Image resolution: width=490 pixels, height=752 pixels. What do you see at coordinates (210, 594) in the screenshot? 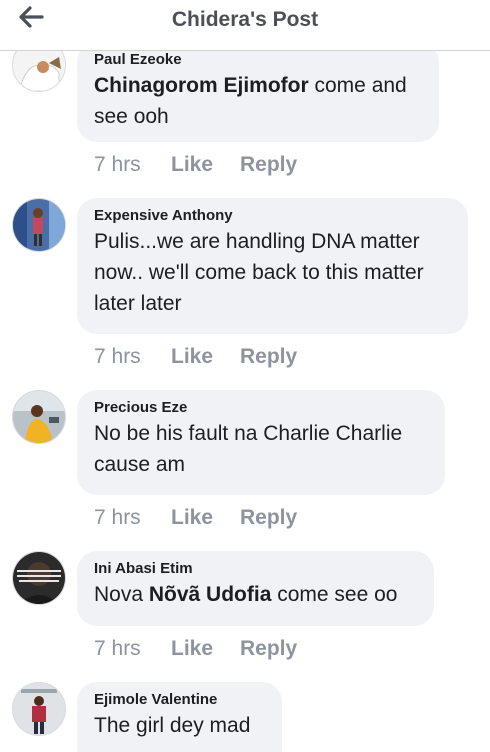
I see `mention-link: Nõvã Udofia` at bounding box center [210, 594].